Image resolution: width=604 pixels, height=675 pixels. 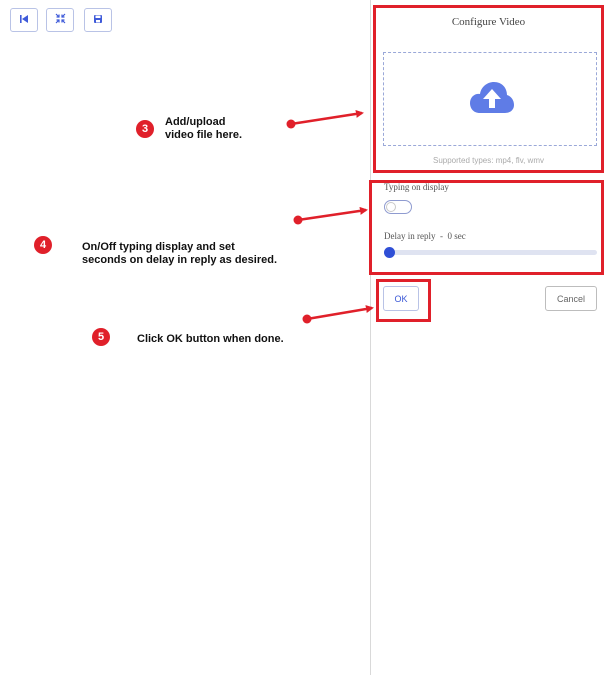 I want to click on step-3-line2: video file here., so click(x=204, y=135).